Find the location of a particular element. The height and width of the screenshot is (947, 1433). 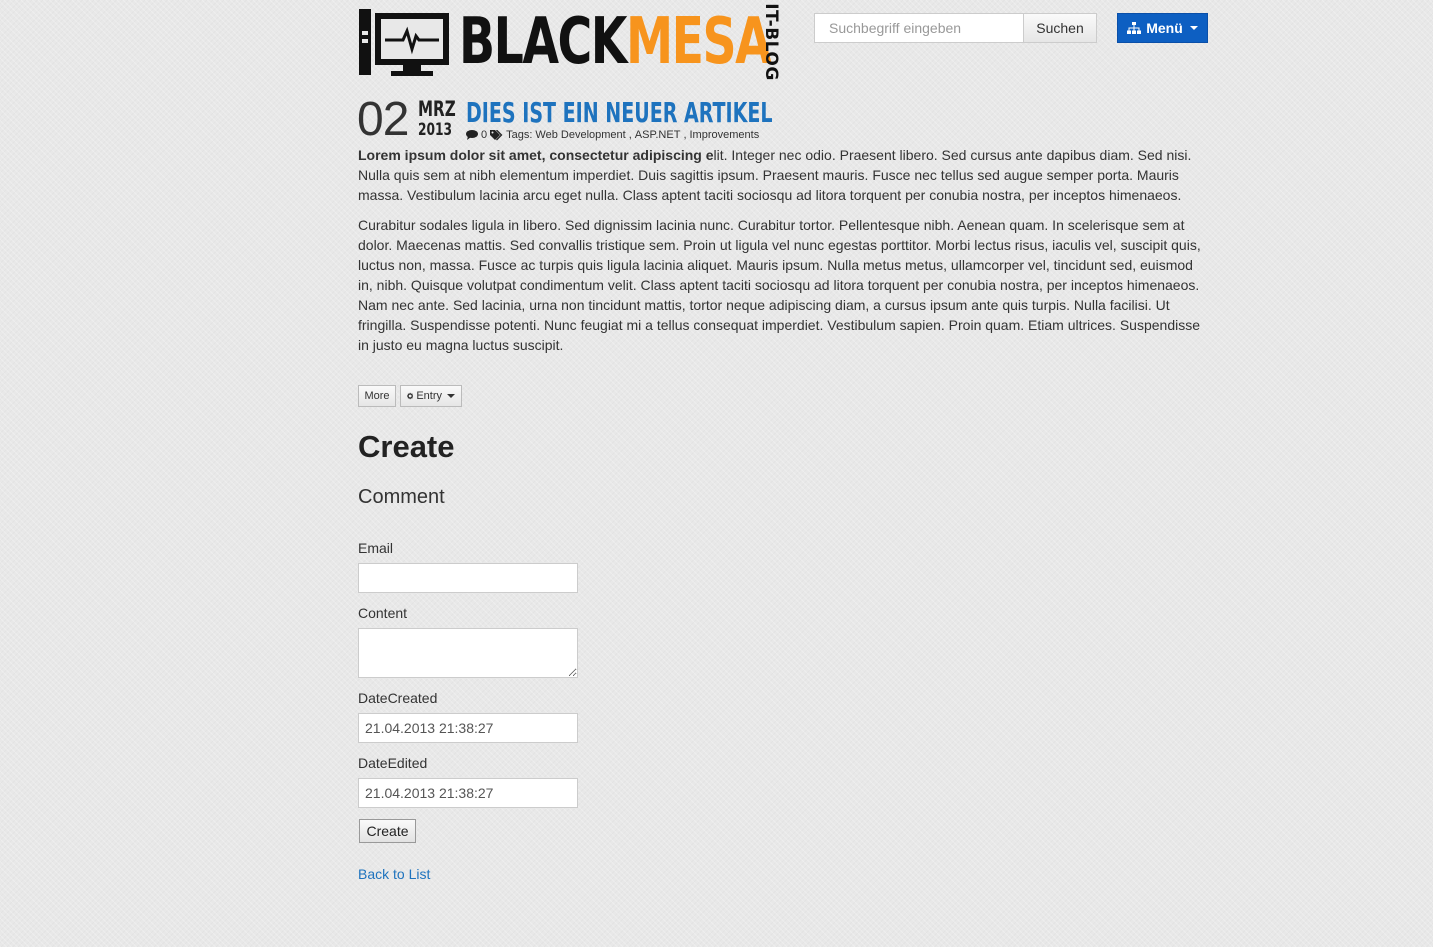

comment-count: 0 is located at coordinates (484, 135).